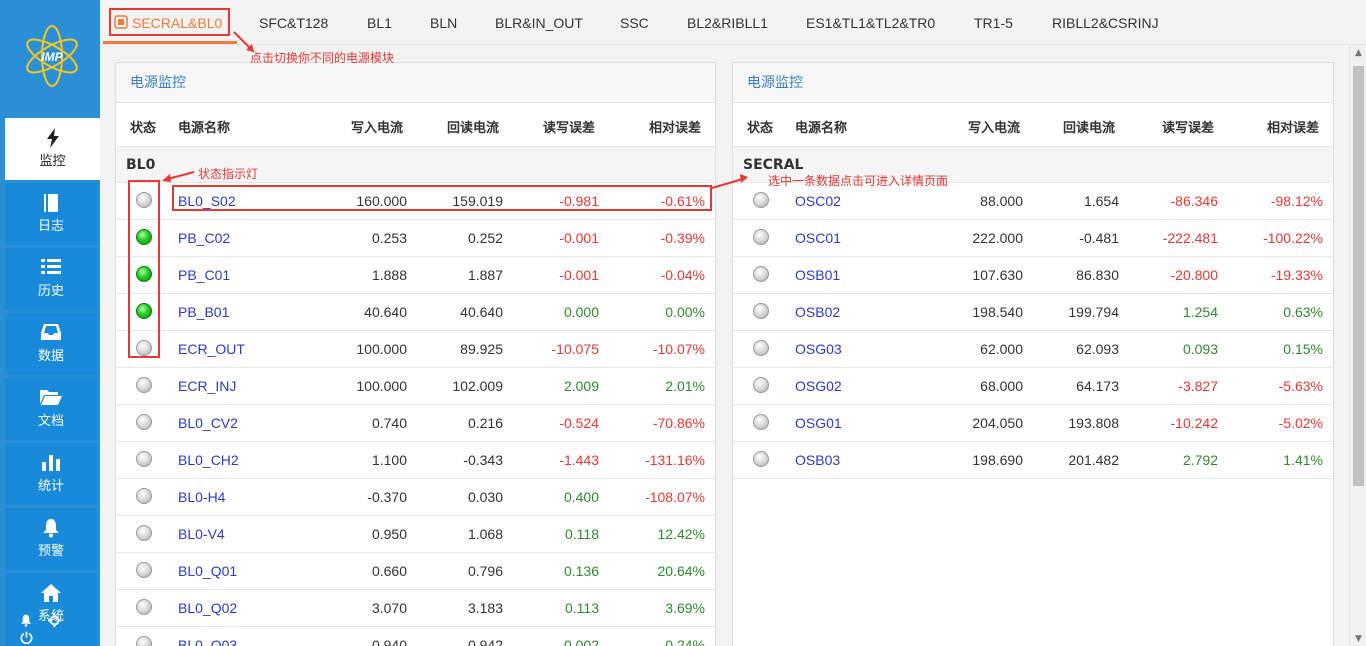  What do you see at coordinates (51, 539) in the screenshot?
I see `nav-alerts: 预警` at bounding box center [51, 539].